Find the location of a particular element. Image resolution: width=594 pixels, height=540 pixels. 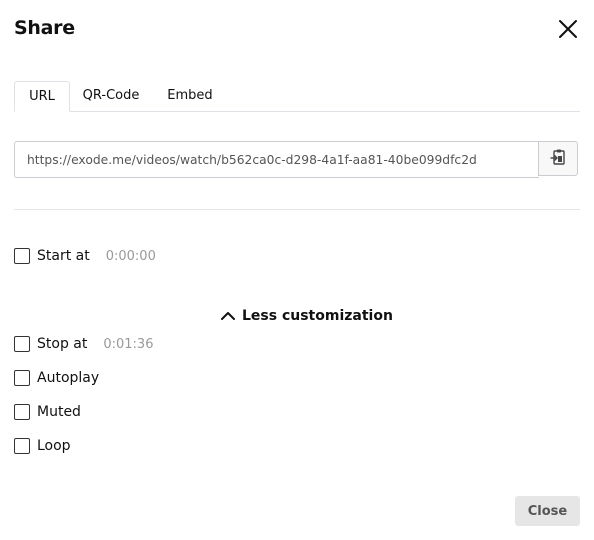

dialog-title: Share is located at coordinates (44, 28).